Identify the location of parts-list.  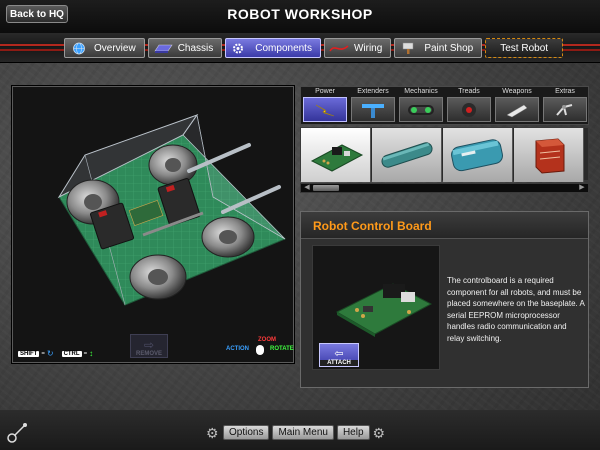
(444, 154).